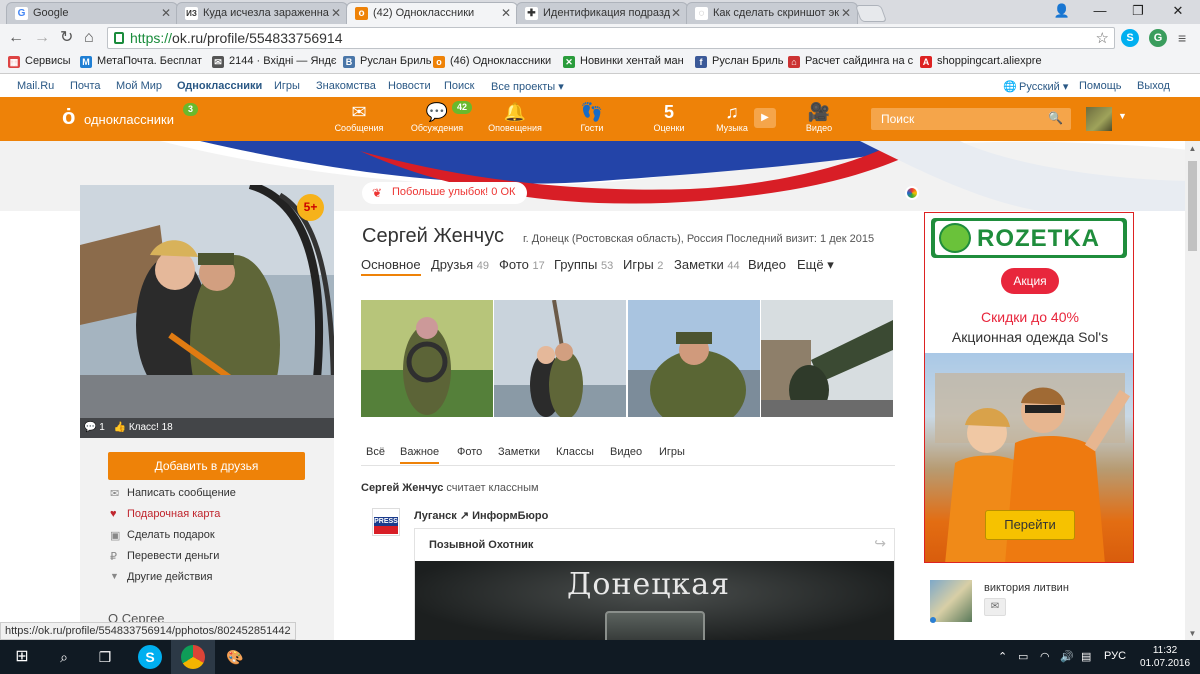 The width and height of the screenshot is (1200, 674). Describe the element at coordinates (161, 577) in the screenshot. I see `other-actions-link: ▼ Другие действия` at that location.